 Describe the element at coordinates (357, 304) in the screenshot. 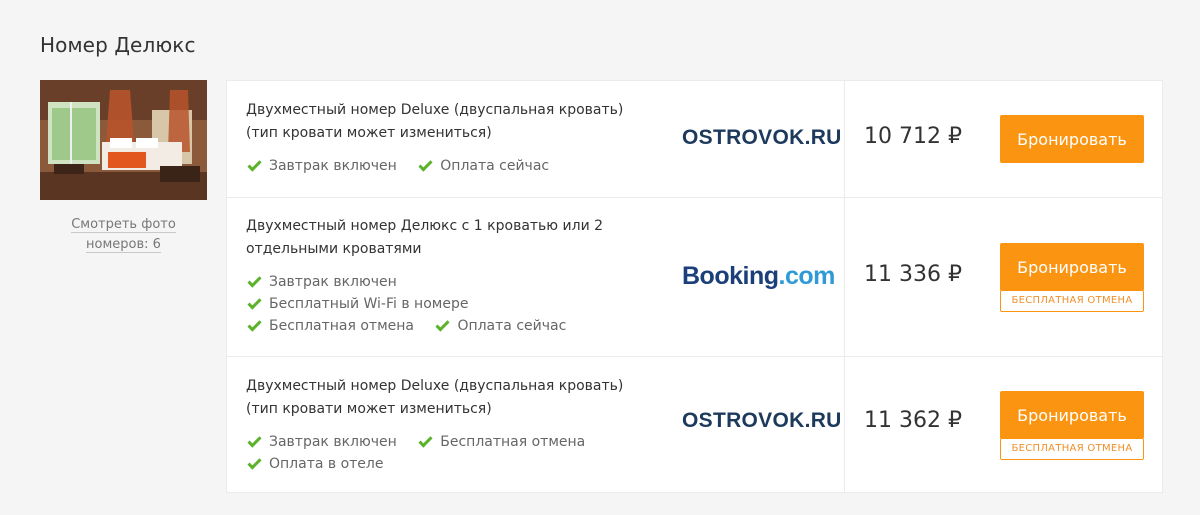

I see `feature-item: Бесплатный Wi-Fi в номере` at that location.